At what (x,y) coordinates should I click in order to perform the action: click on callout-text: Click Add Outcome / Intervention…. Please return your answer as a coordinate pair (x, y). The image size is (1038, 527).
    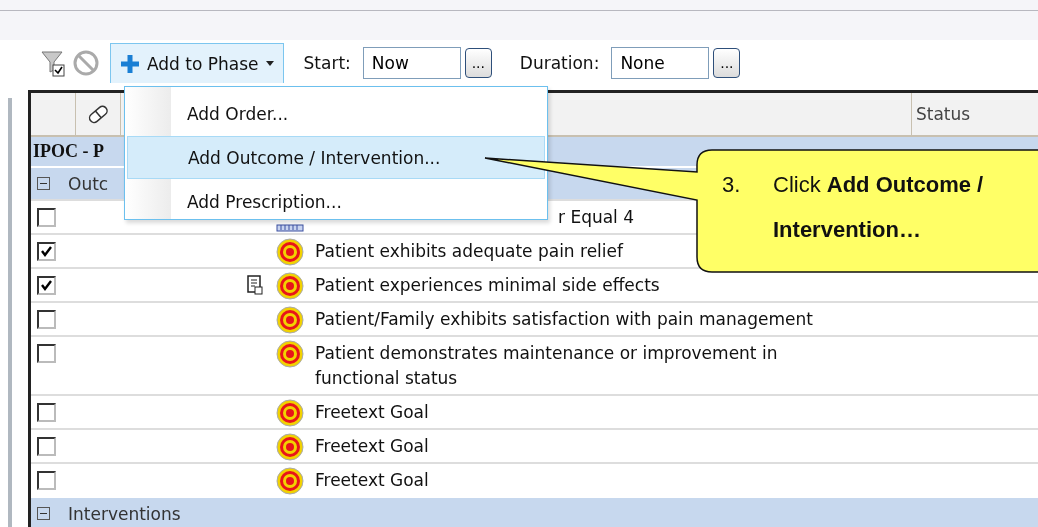
    Looking at the image, I should click on (879, 207).